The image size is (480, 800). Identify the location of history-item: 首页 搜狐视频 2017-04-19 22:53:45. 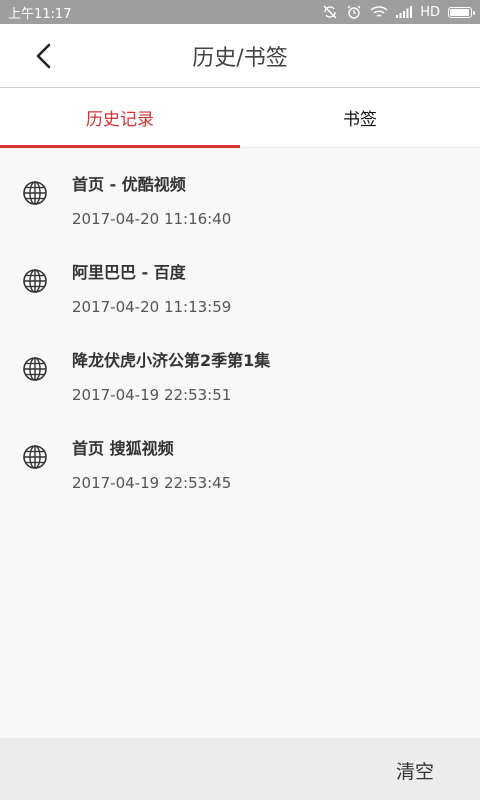
(240, 456).